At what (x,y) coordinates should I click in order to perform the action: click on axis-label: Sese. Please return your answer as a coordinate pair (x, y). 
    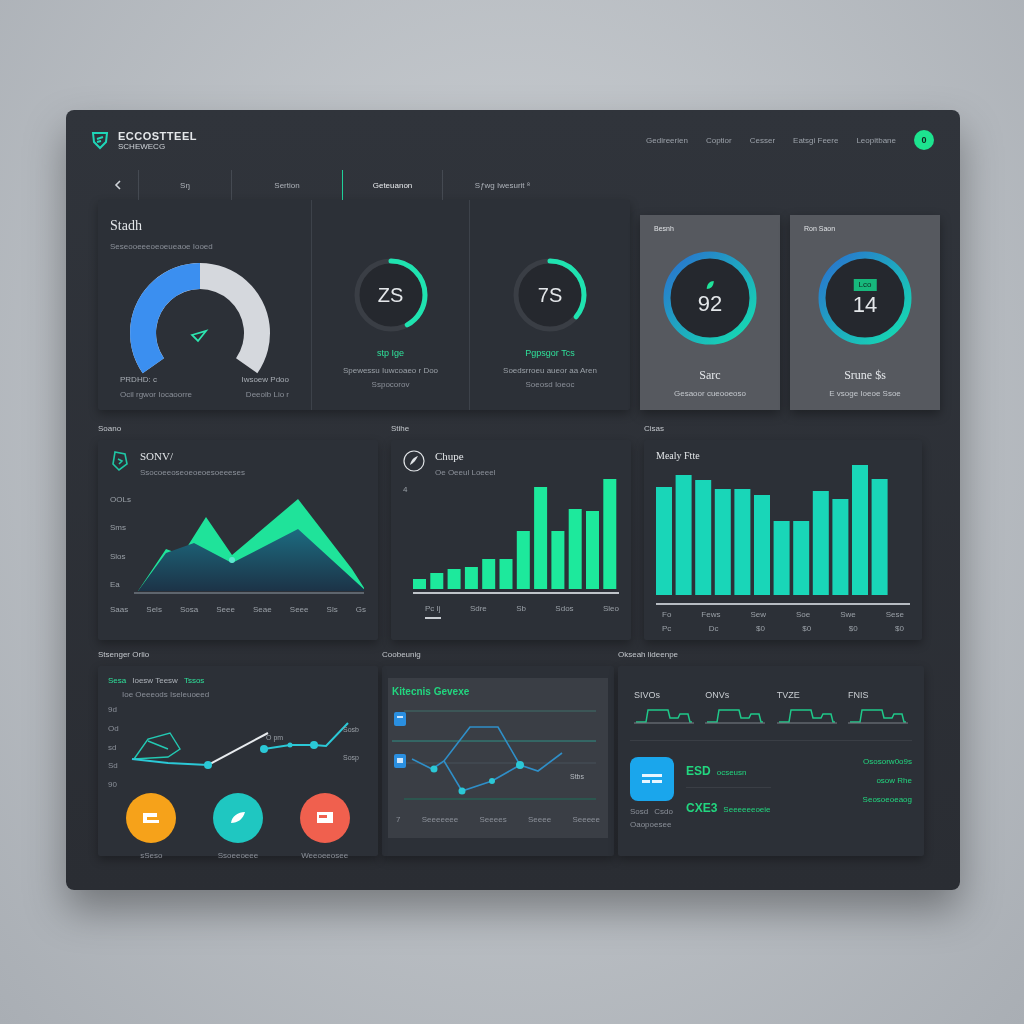
    Looking at the image, I should click on (894, 614).